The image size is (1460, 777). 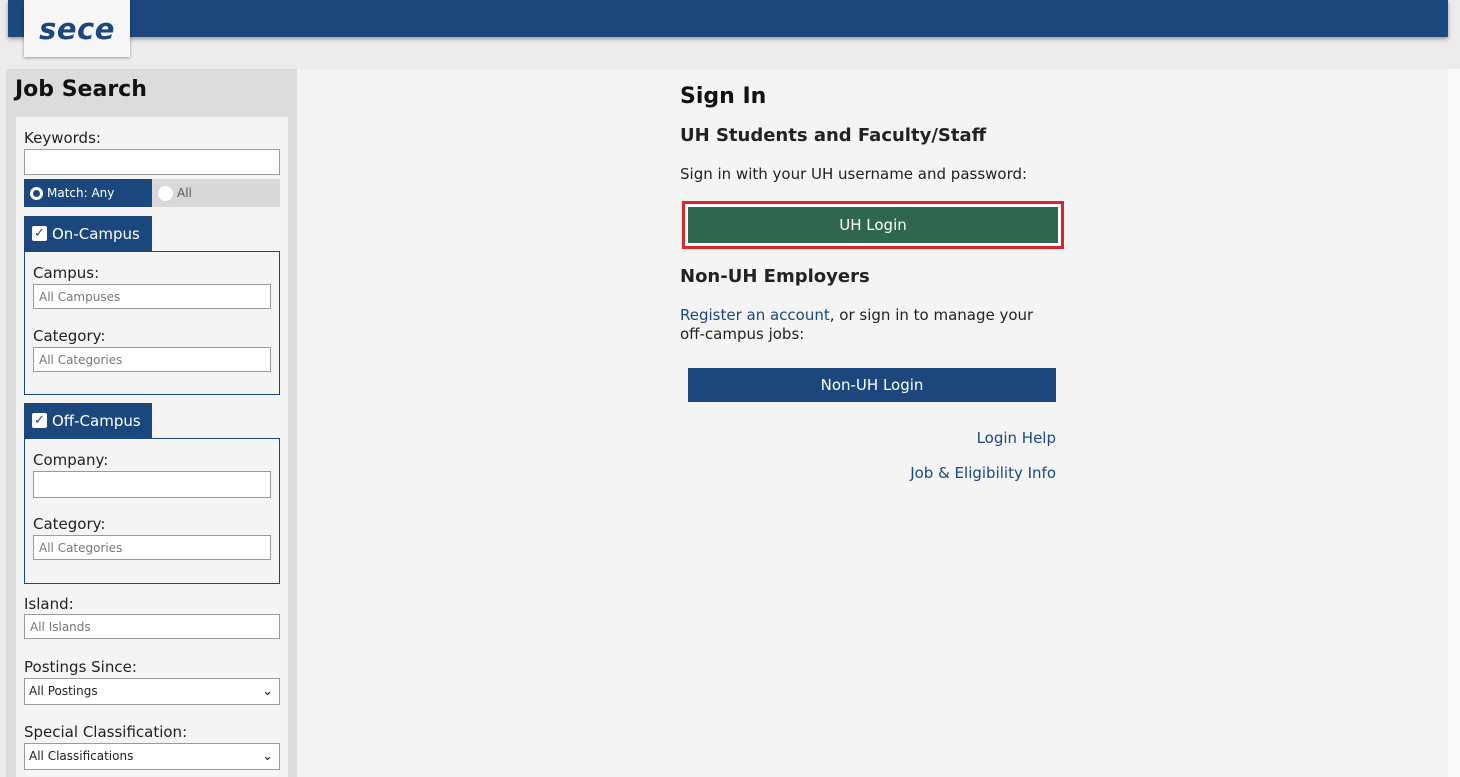 I want to click on keywords-label: Keywords:, so click(x=62, y=138).